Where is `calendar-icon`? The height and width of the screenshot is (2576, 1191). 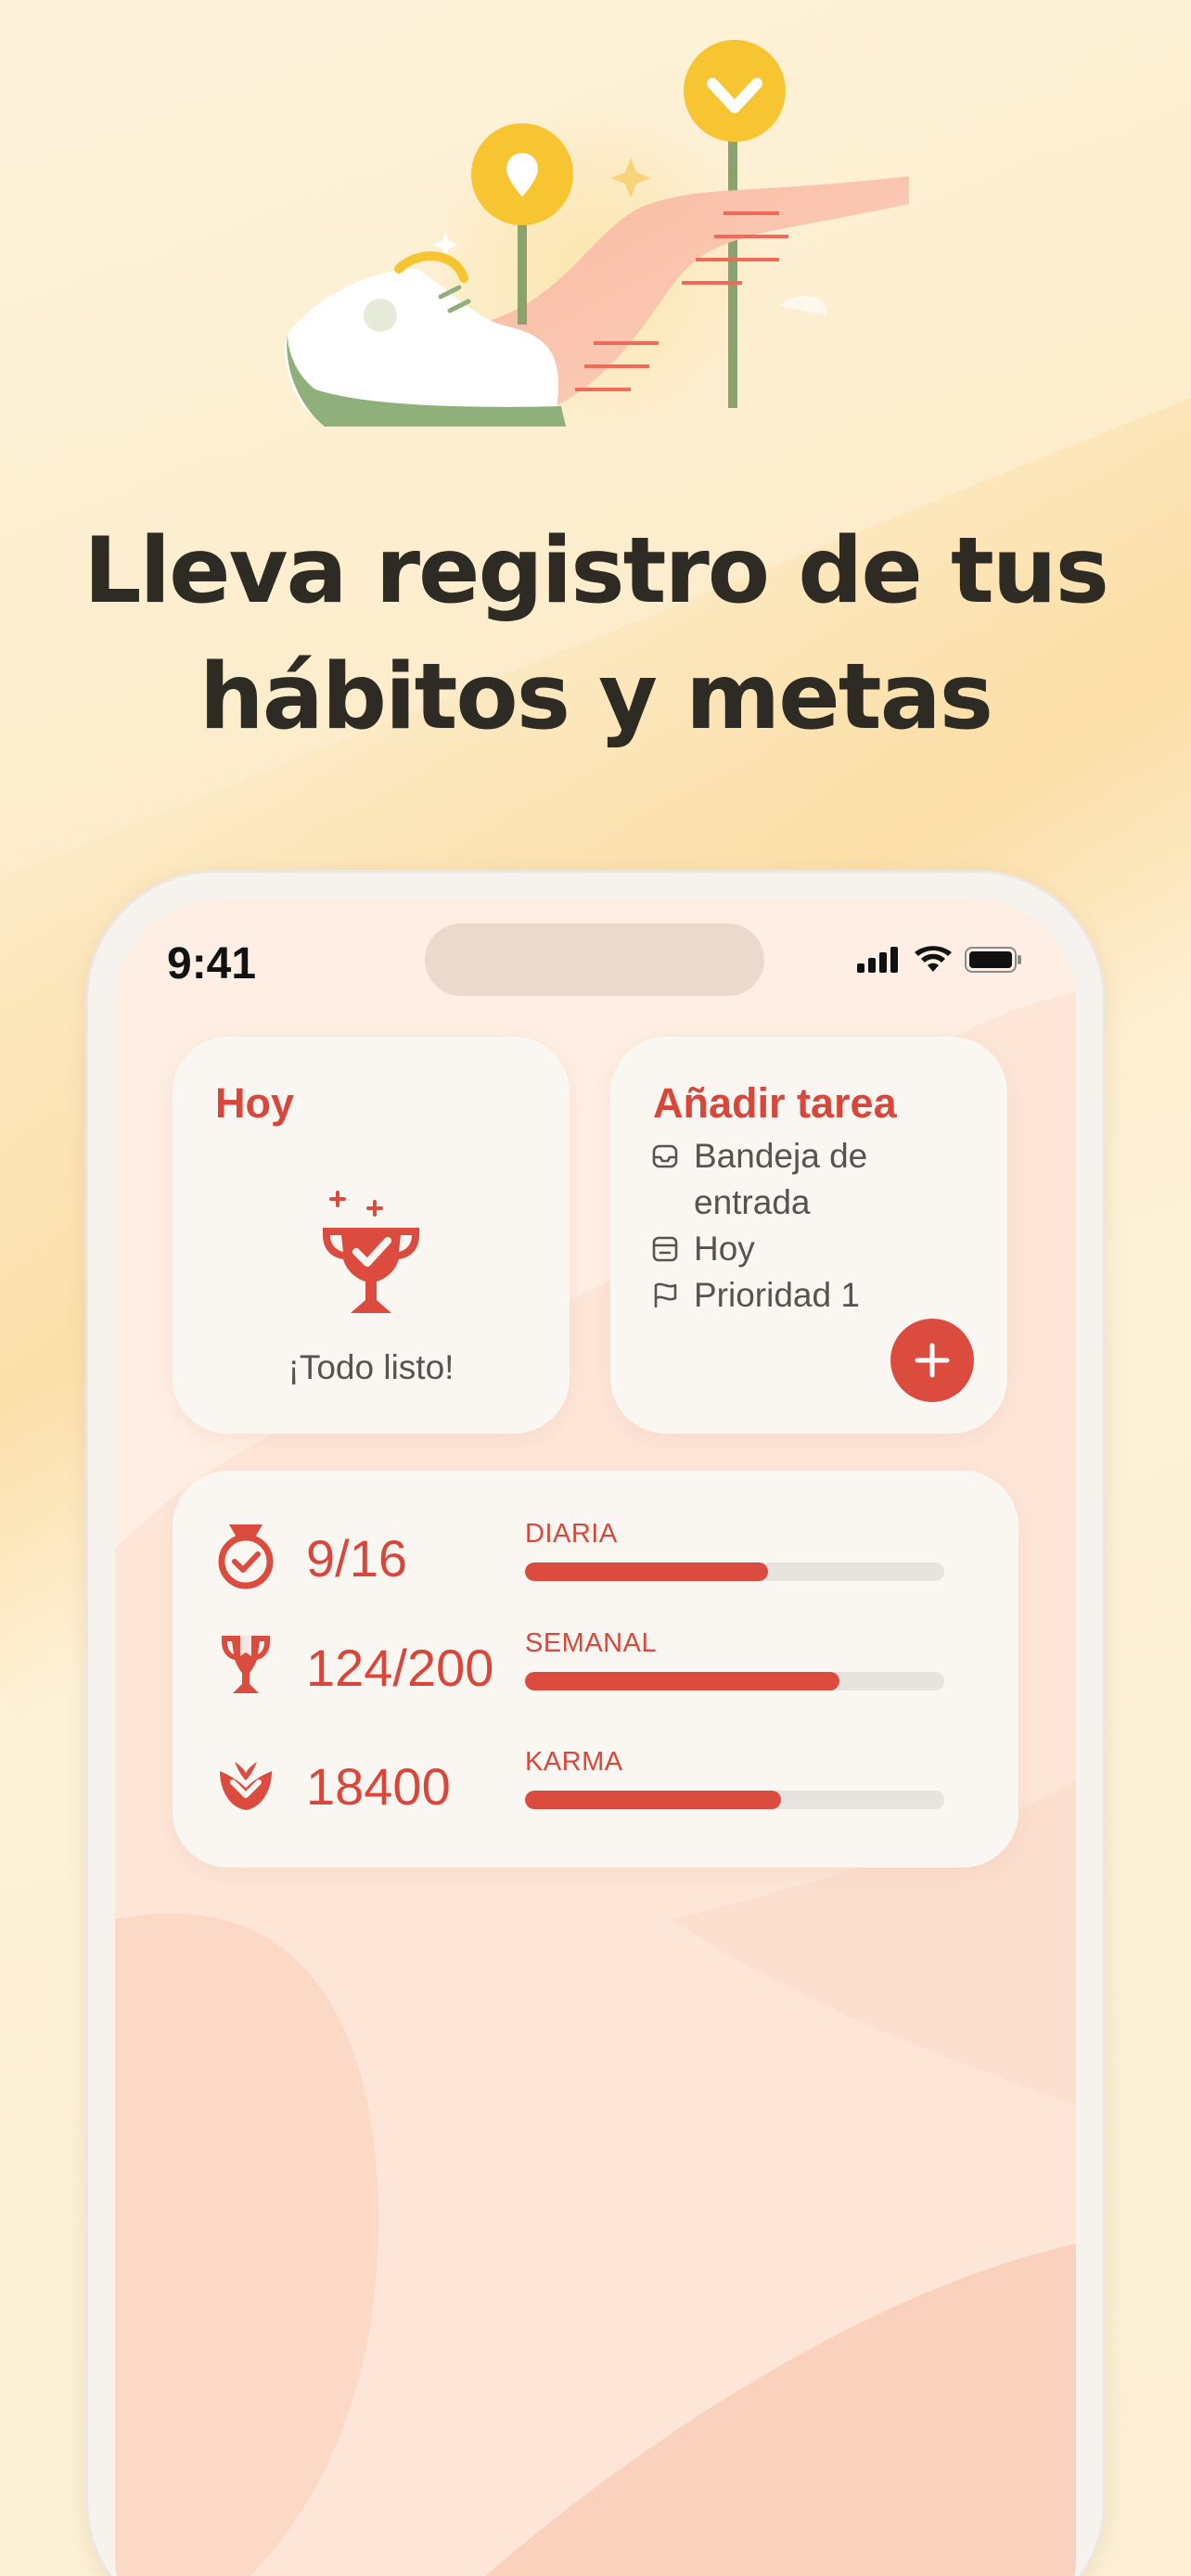
calendar-icon is located at coordinates (665, 1249).